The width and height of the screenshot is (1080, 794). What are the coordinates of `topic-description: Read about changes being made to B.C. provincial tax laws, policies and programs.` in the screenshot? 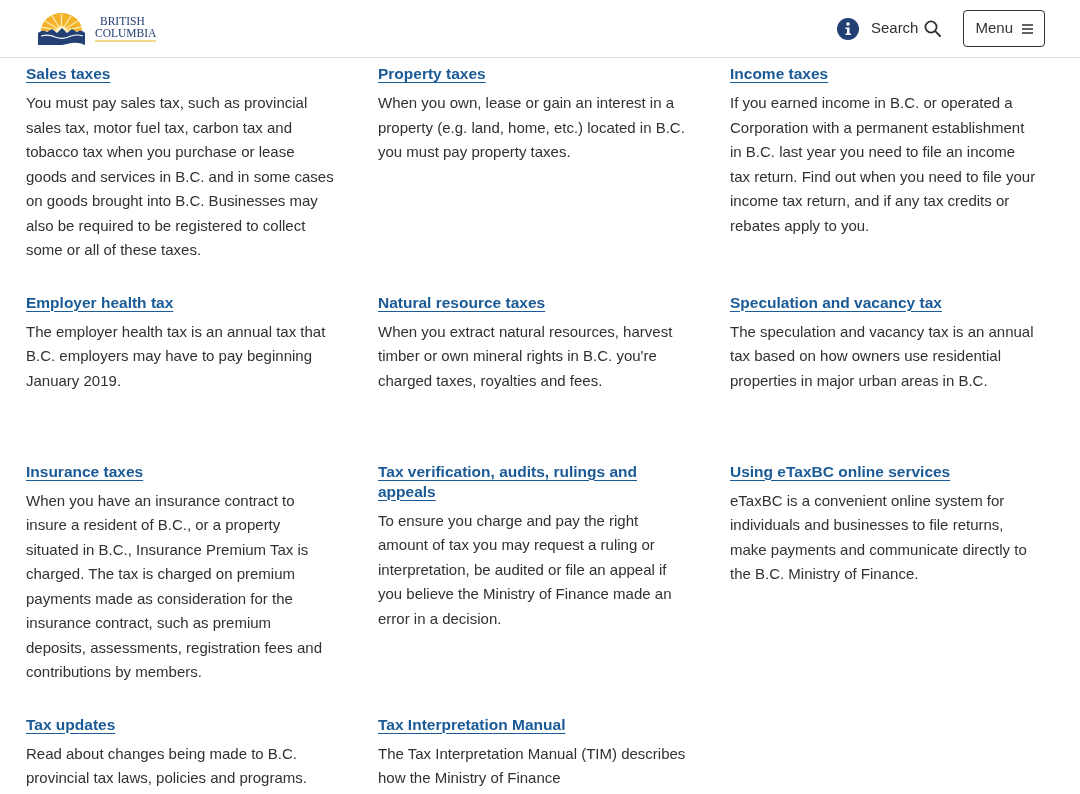 It's located at (167, 765).